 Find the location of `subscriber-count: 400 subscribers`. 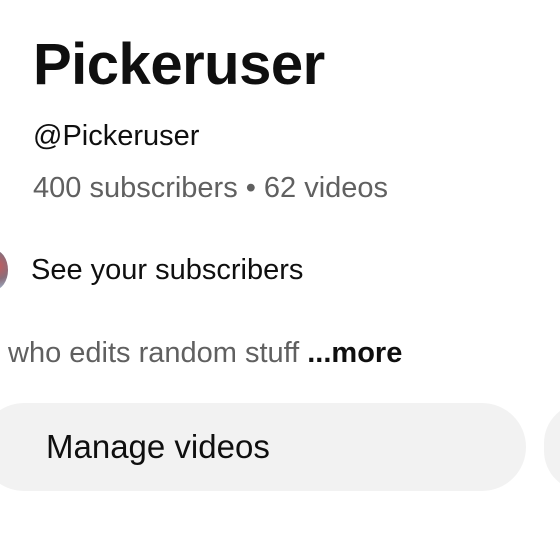

subscriber-count: 400 subscribers is located at coordinates (135, 188).